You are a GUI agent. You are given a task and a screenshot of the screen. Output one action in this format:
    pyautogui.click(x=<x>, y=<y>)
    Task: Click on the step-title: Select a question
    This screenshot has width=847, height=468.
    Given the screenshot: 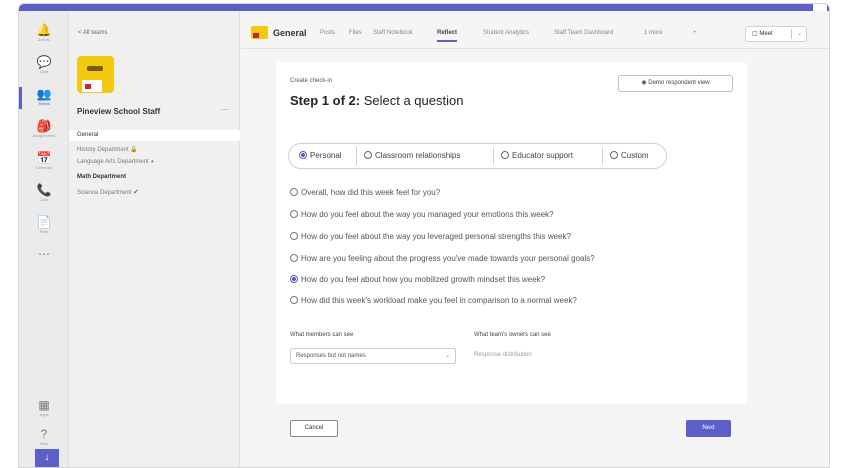 What is the action you would take?
    pyautogui.click(x=413, y=100)
    